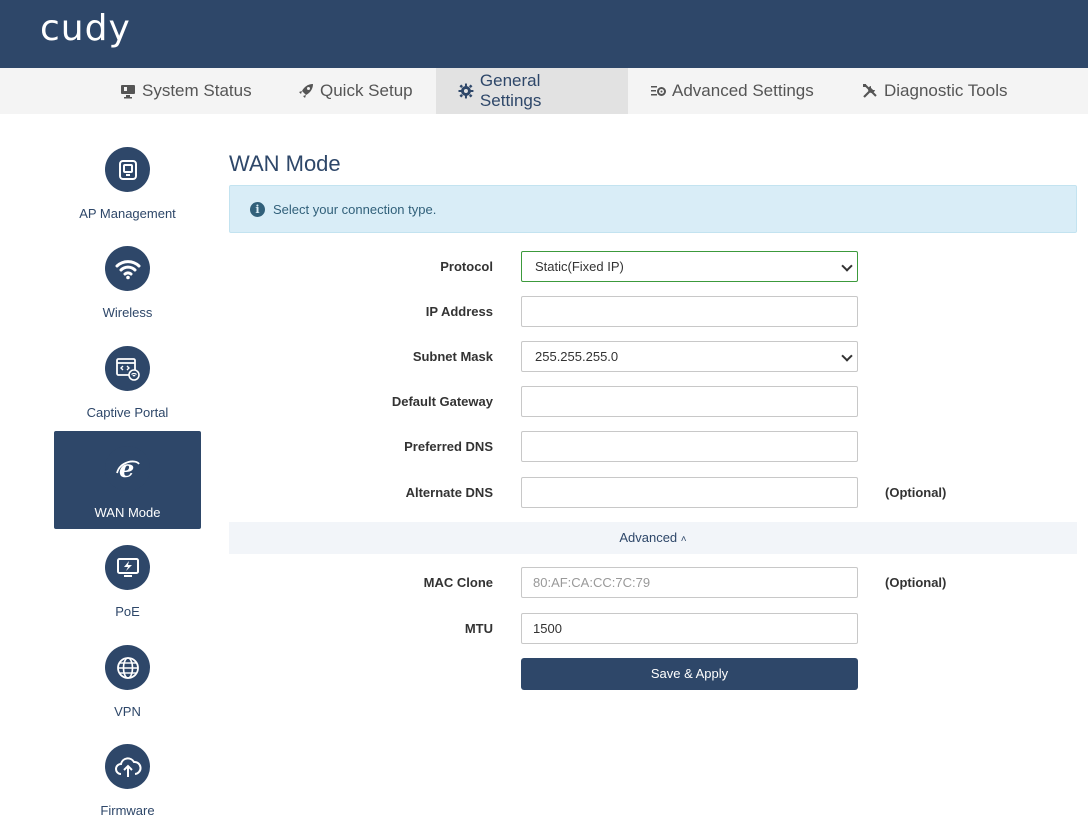 Image resolution: width=1088 pixels, height=832 pixels. What do you see at coordinates (648, 537) in the screenshot?
I see `advanced-label: Advanced` at bounding box center [648, 537].